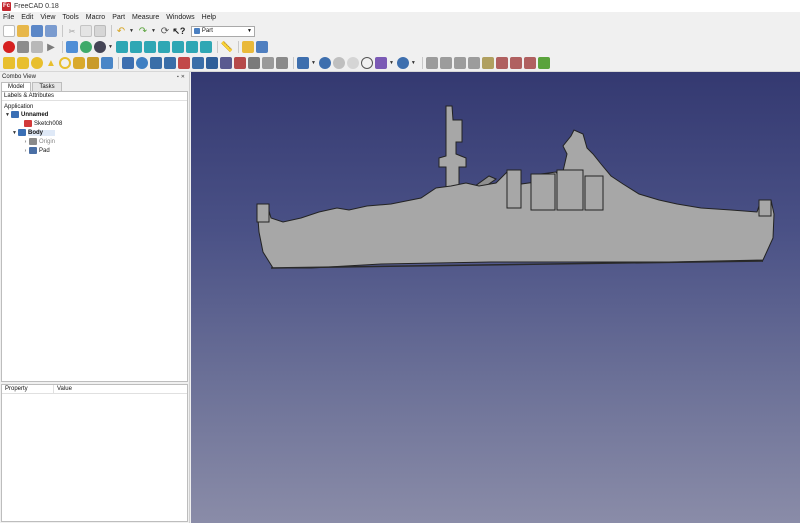 The height and width of the screenshot is (523, 800). What do you see at coordinates (110, 47) in the screenshot?
I see `draw-style-dropdown-icon: ▼` at bounding box center [110, 47].